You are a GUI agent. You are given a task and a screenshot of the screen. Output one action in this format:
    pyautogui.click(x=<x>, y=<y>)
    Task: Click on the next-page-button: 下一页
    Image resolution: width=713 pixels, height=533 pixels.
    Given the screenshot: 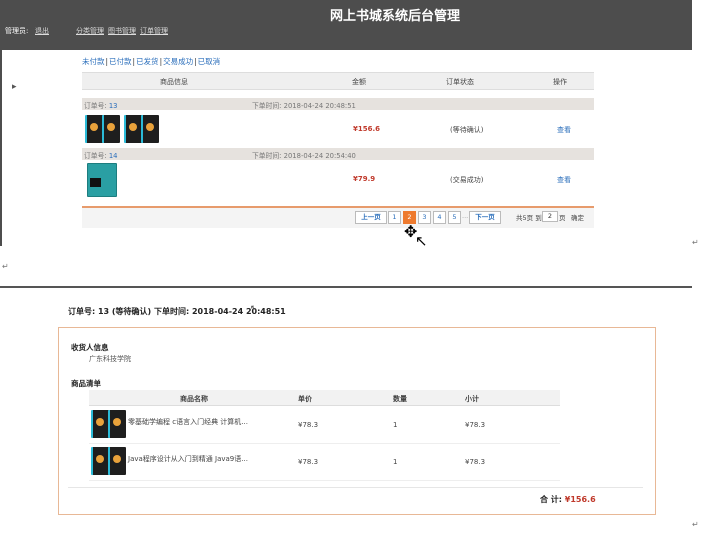 What is the action you would take?
    pyautogui.click(x=485, y=217)
    